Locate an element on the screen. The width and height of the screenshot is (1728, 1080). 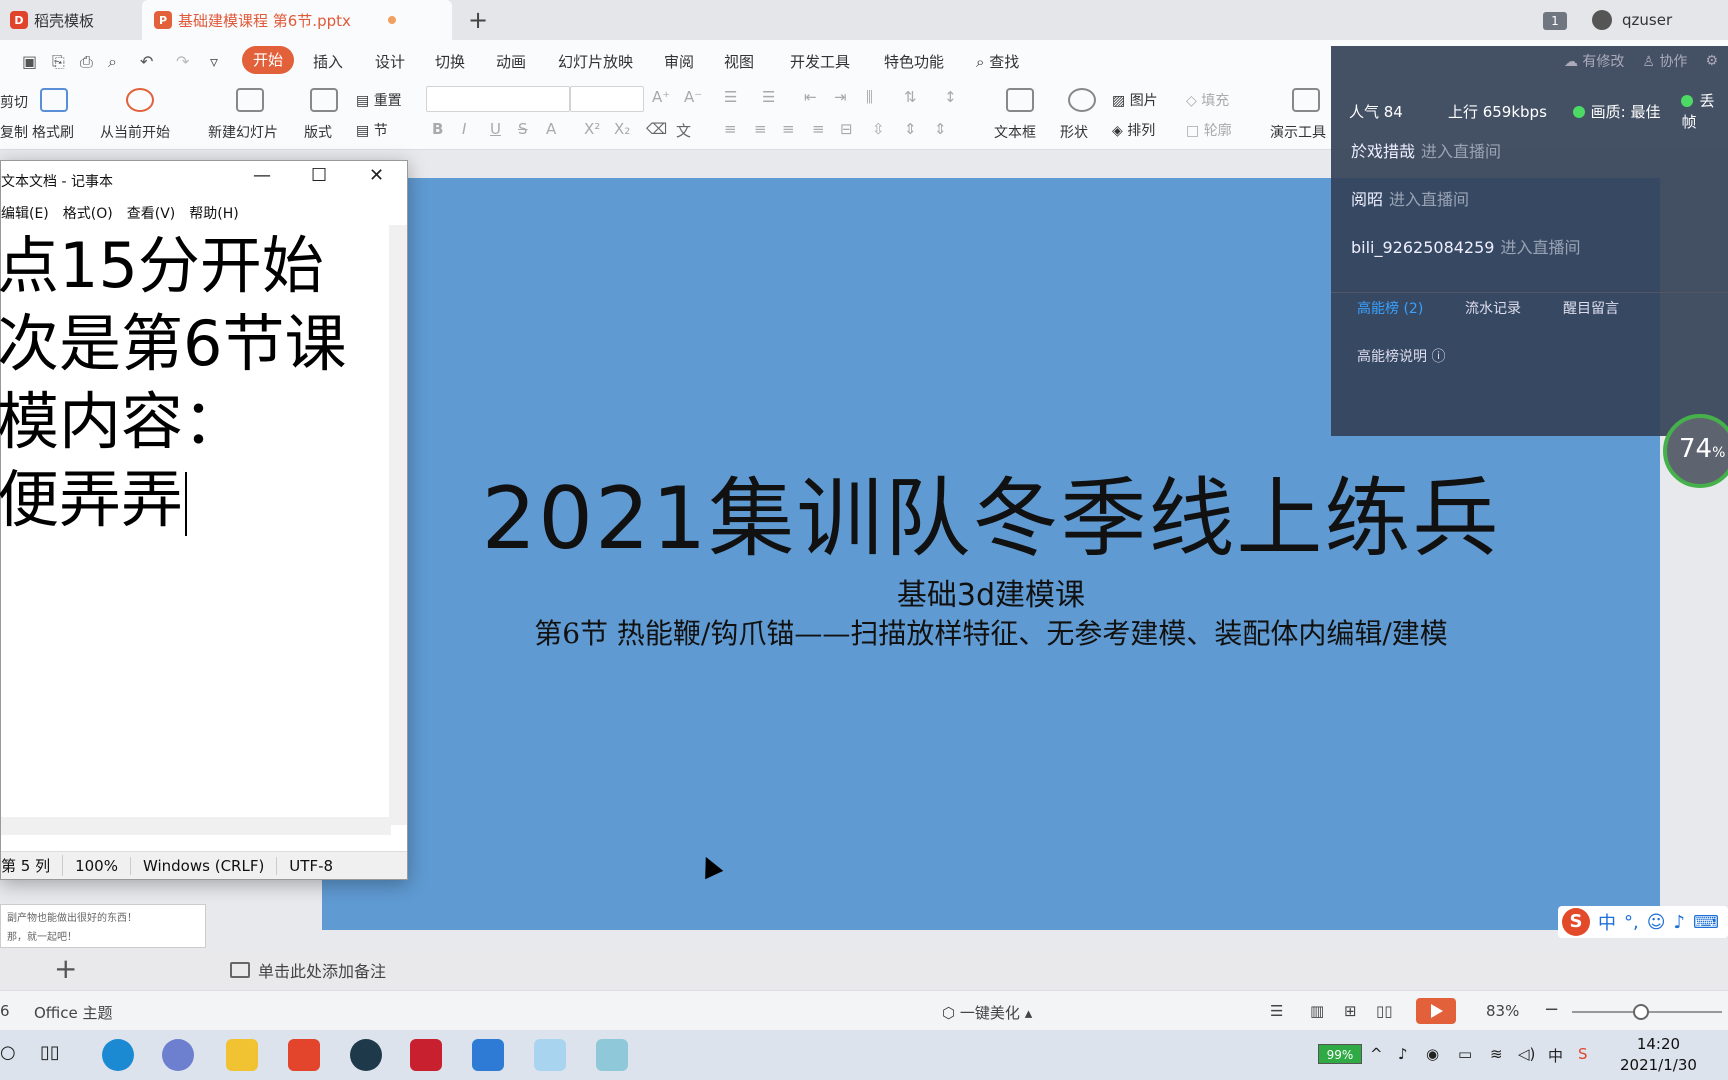
notepad-menu-format: 格式(O) is located at coordinates (88, 213).